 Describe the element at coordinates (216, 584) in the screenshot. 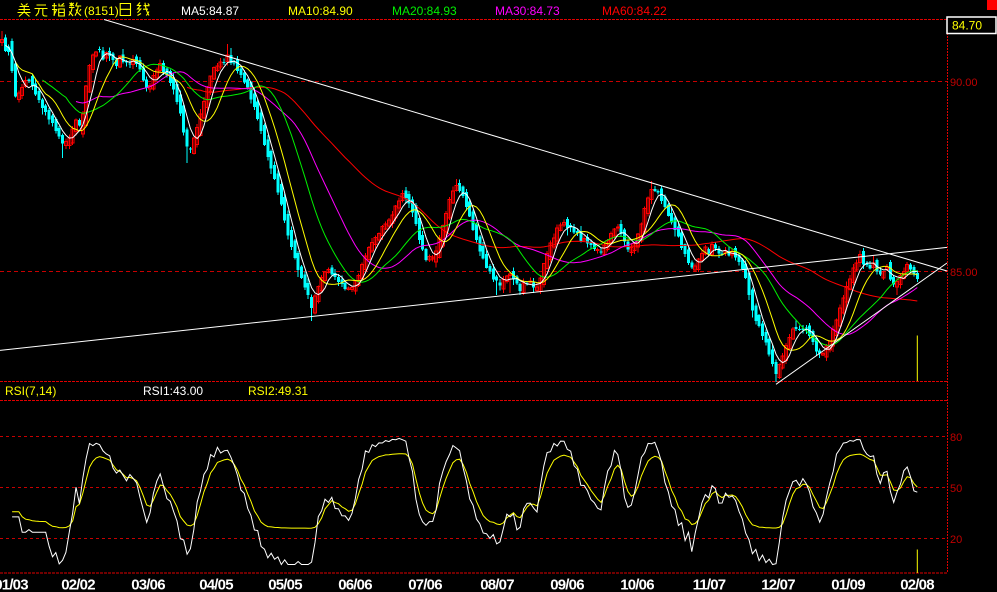

I see `svg-text: 04/05` at that location.